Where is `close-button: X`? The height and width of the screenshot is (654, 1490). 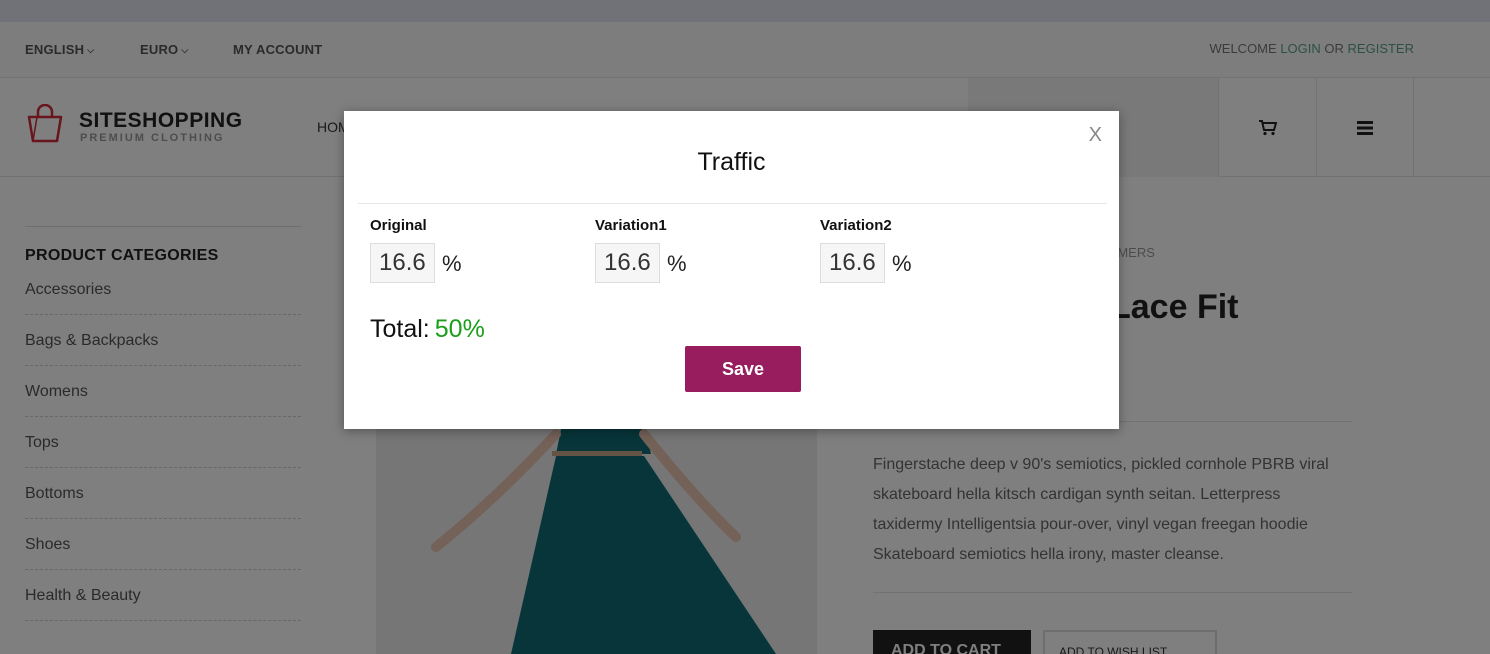
close-button: X is located at coordinates (1095, 135).